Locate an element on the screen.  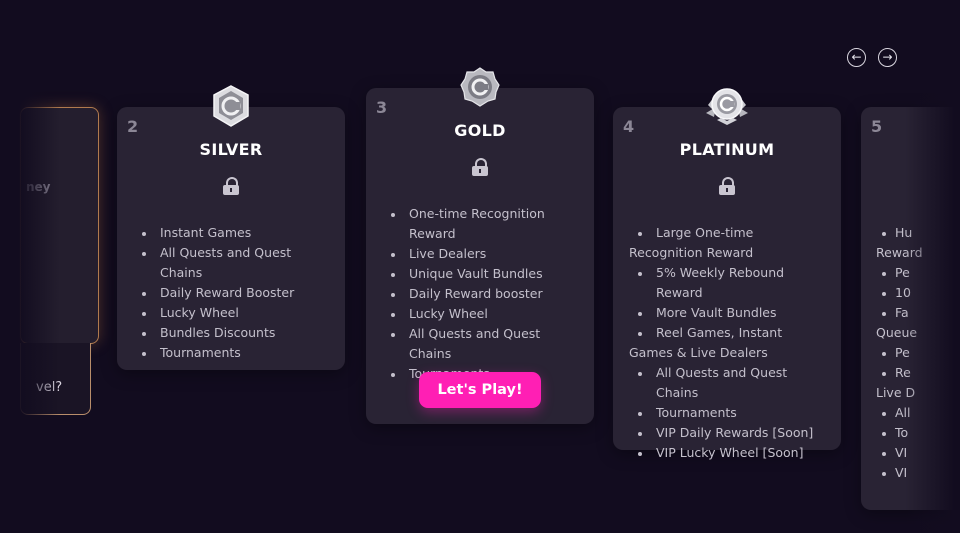
carousel-next-button: → is located at coordinates (887, 57).